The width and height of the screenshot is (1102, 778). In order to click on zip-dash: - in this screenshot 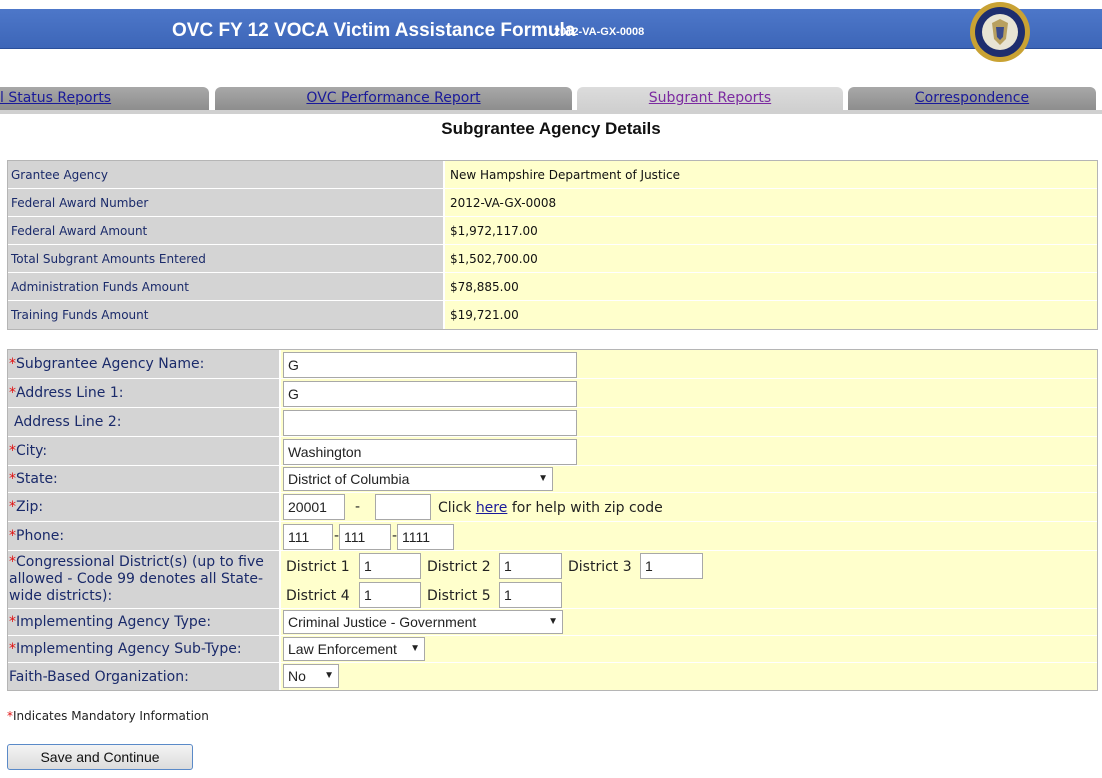, I will do `click(358, 507)`.